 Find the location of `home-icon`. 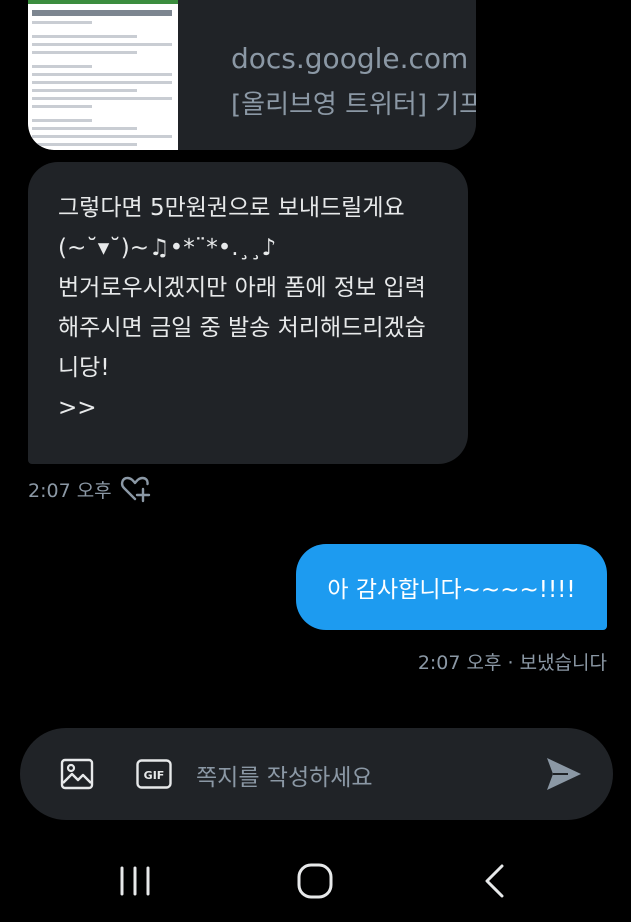

home-icon is located at coordinates (315, 881).